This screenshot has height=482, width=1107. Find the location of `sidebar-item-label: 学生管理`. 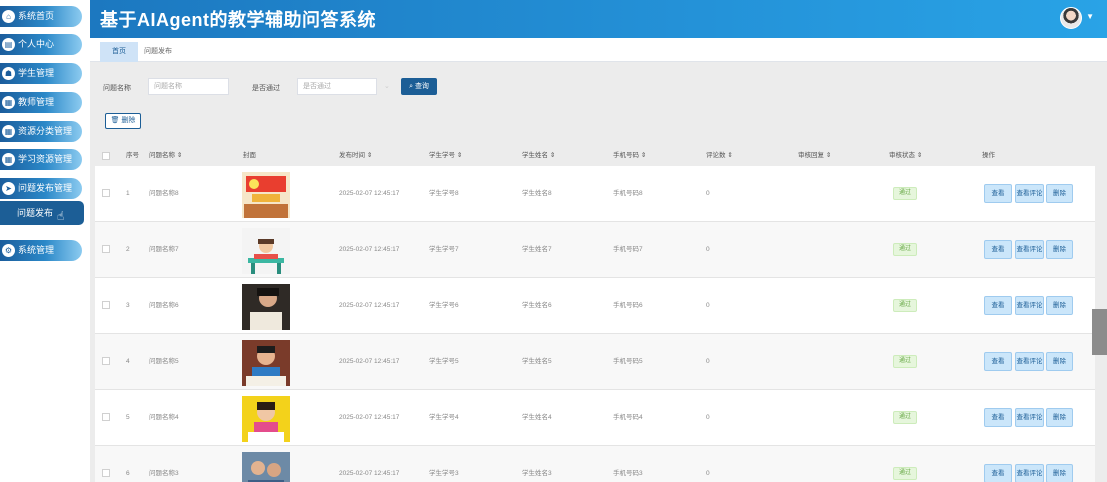

sidebar-item-label: 学生管理 is located at coordinates (36, 73).